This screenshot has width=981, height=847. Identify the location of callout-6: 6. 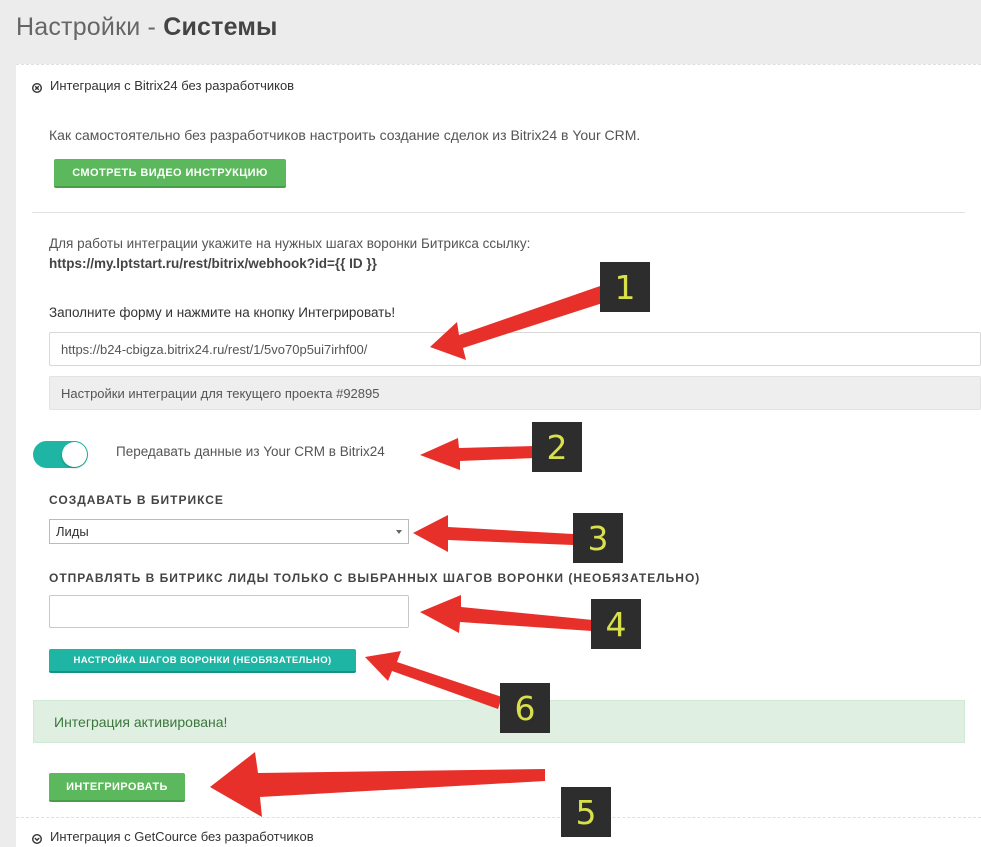
(525, 708).